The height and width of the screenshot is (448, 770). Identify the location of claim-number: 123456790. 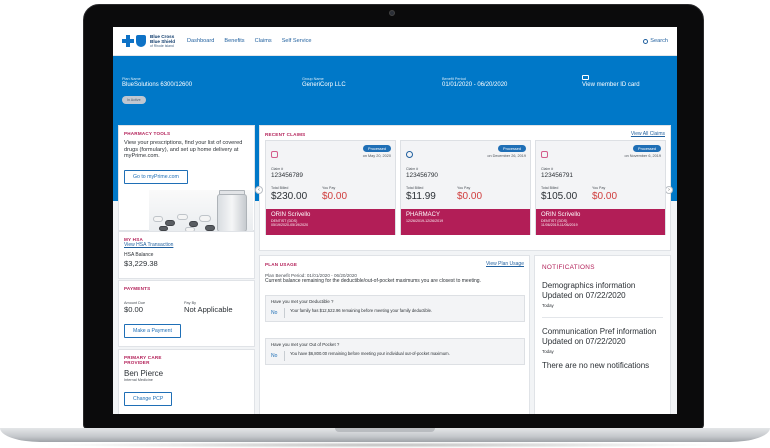
(422, 175).